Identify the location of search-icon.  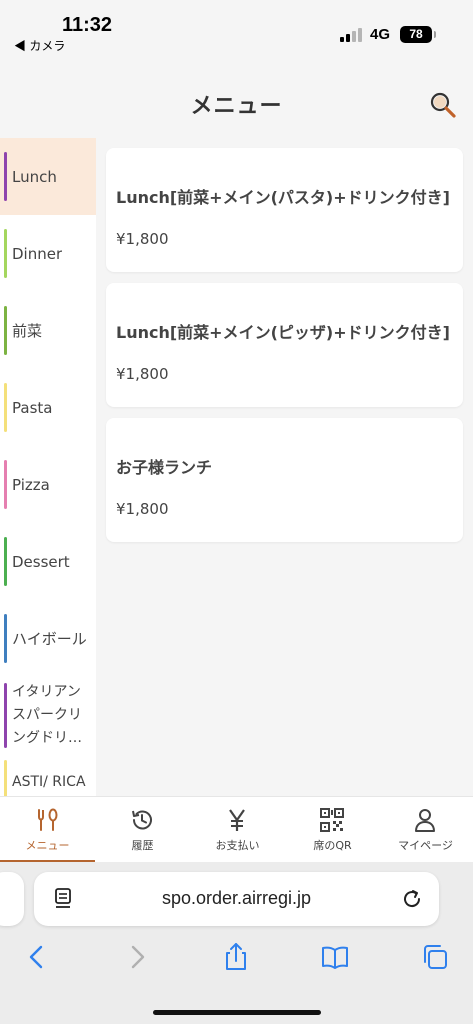
(443, 105).